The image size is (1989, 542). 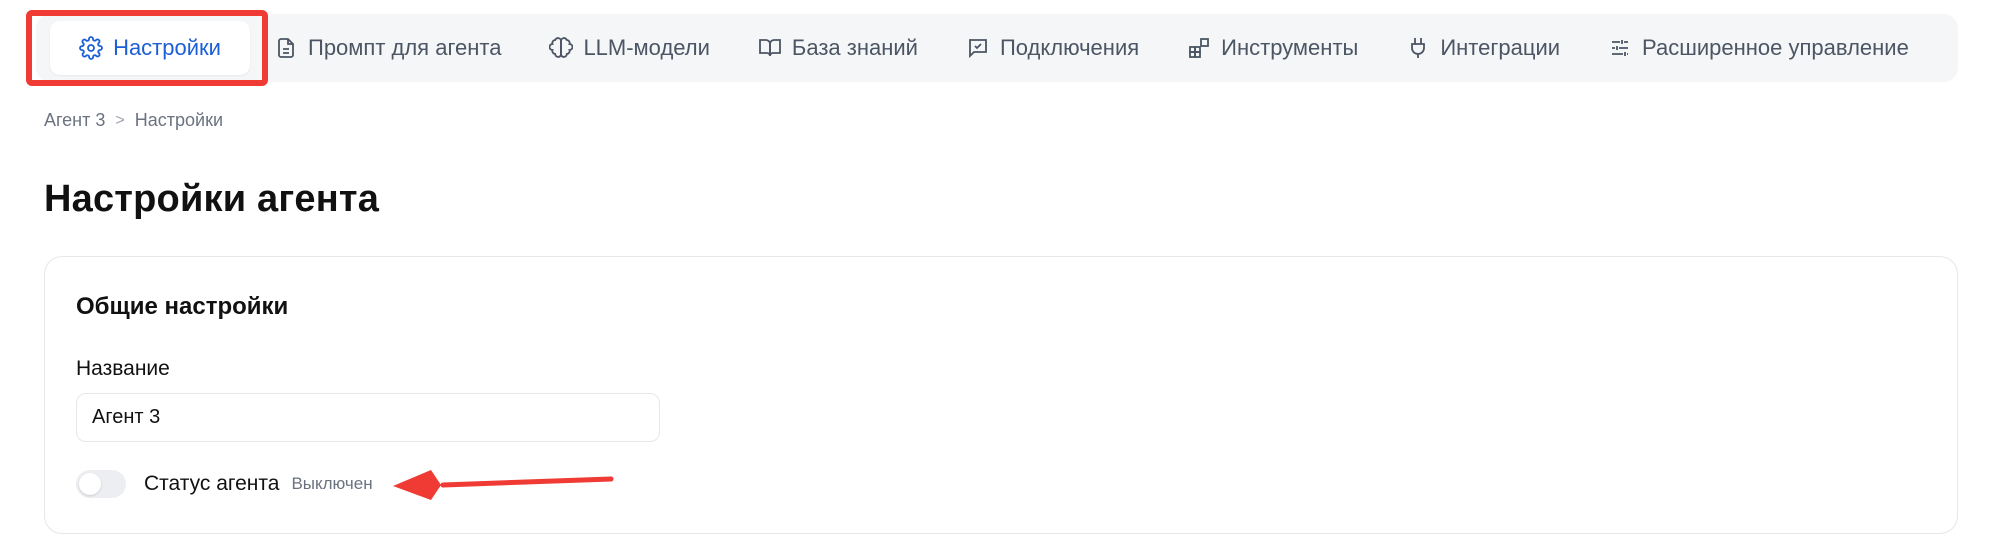 What do you see at coordinates (74, 120) in the screenshot?
I see `breadcrumb-item-agent: Агент 3` at bounding box center [74, 120].